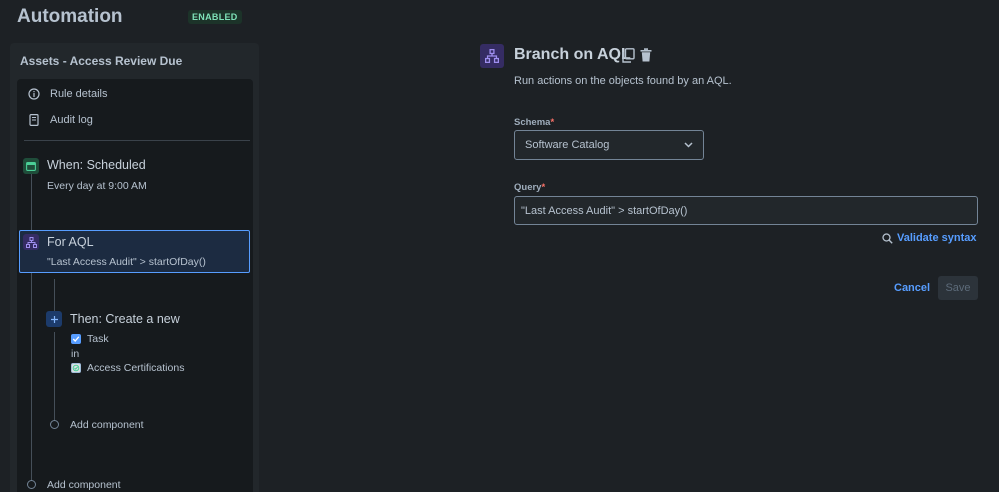  What do you see at coordinates (54, 379) in the screenshot?
I see `branch-connector` at bounding box center [54, 379].